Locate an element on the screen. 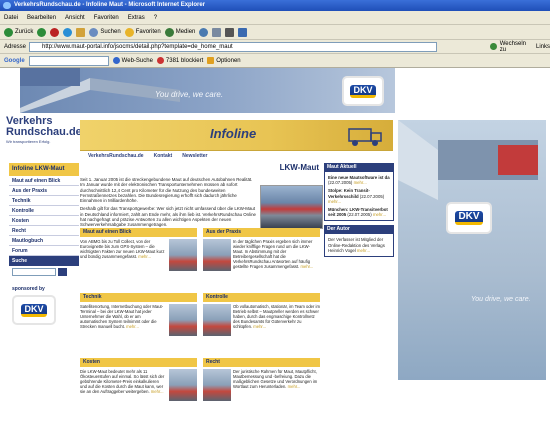 The height and width of the screenshot is (421, 550). popup-blocked-button: 7381 blockiert is located at coordinates (180, 60).